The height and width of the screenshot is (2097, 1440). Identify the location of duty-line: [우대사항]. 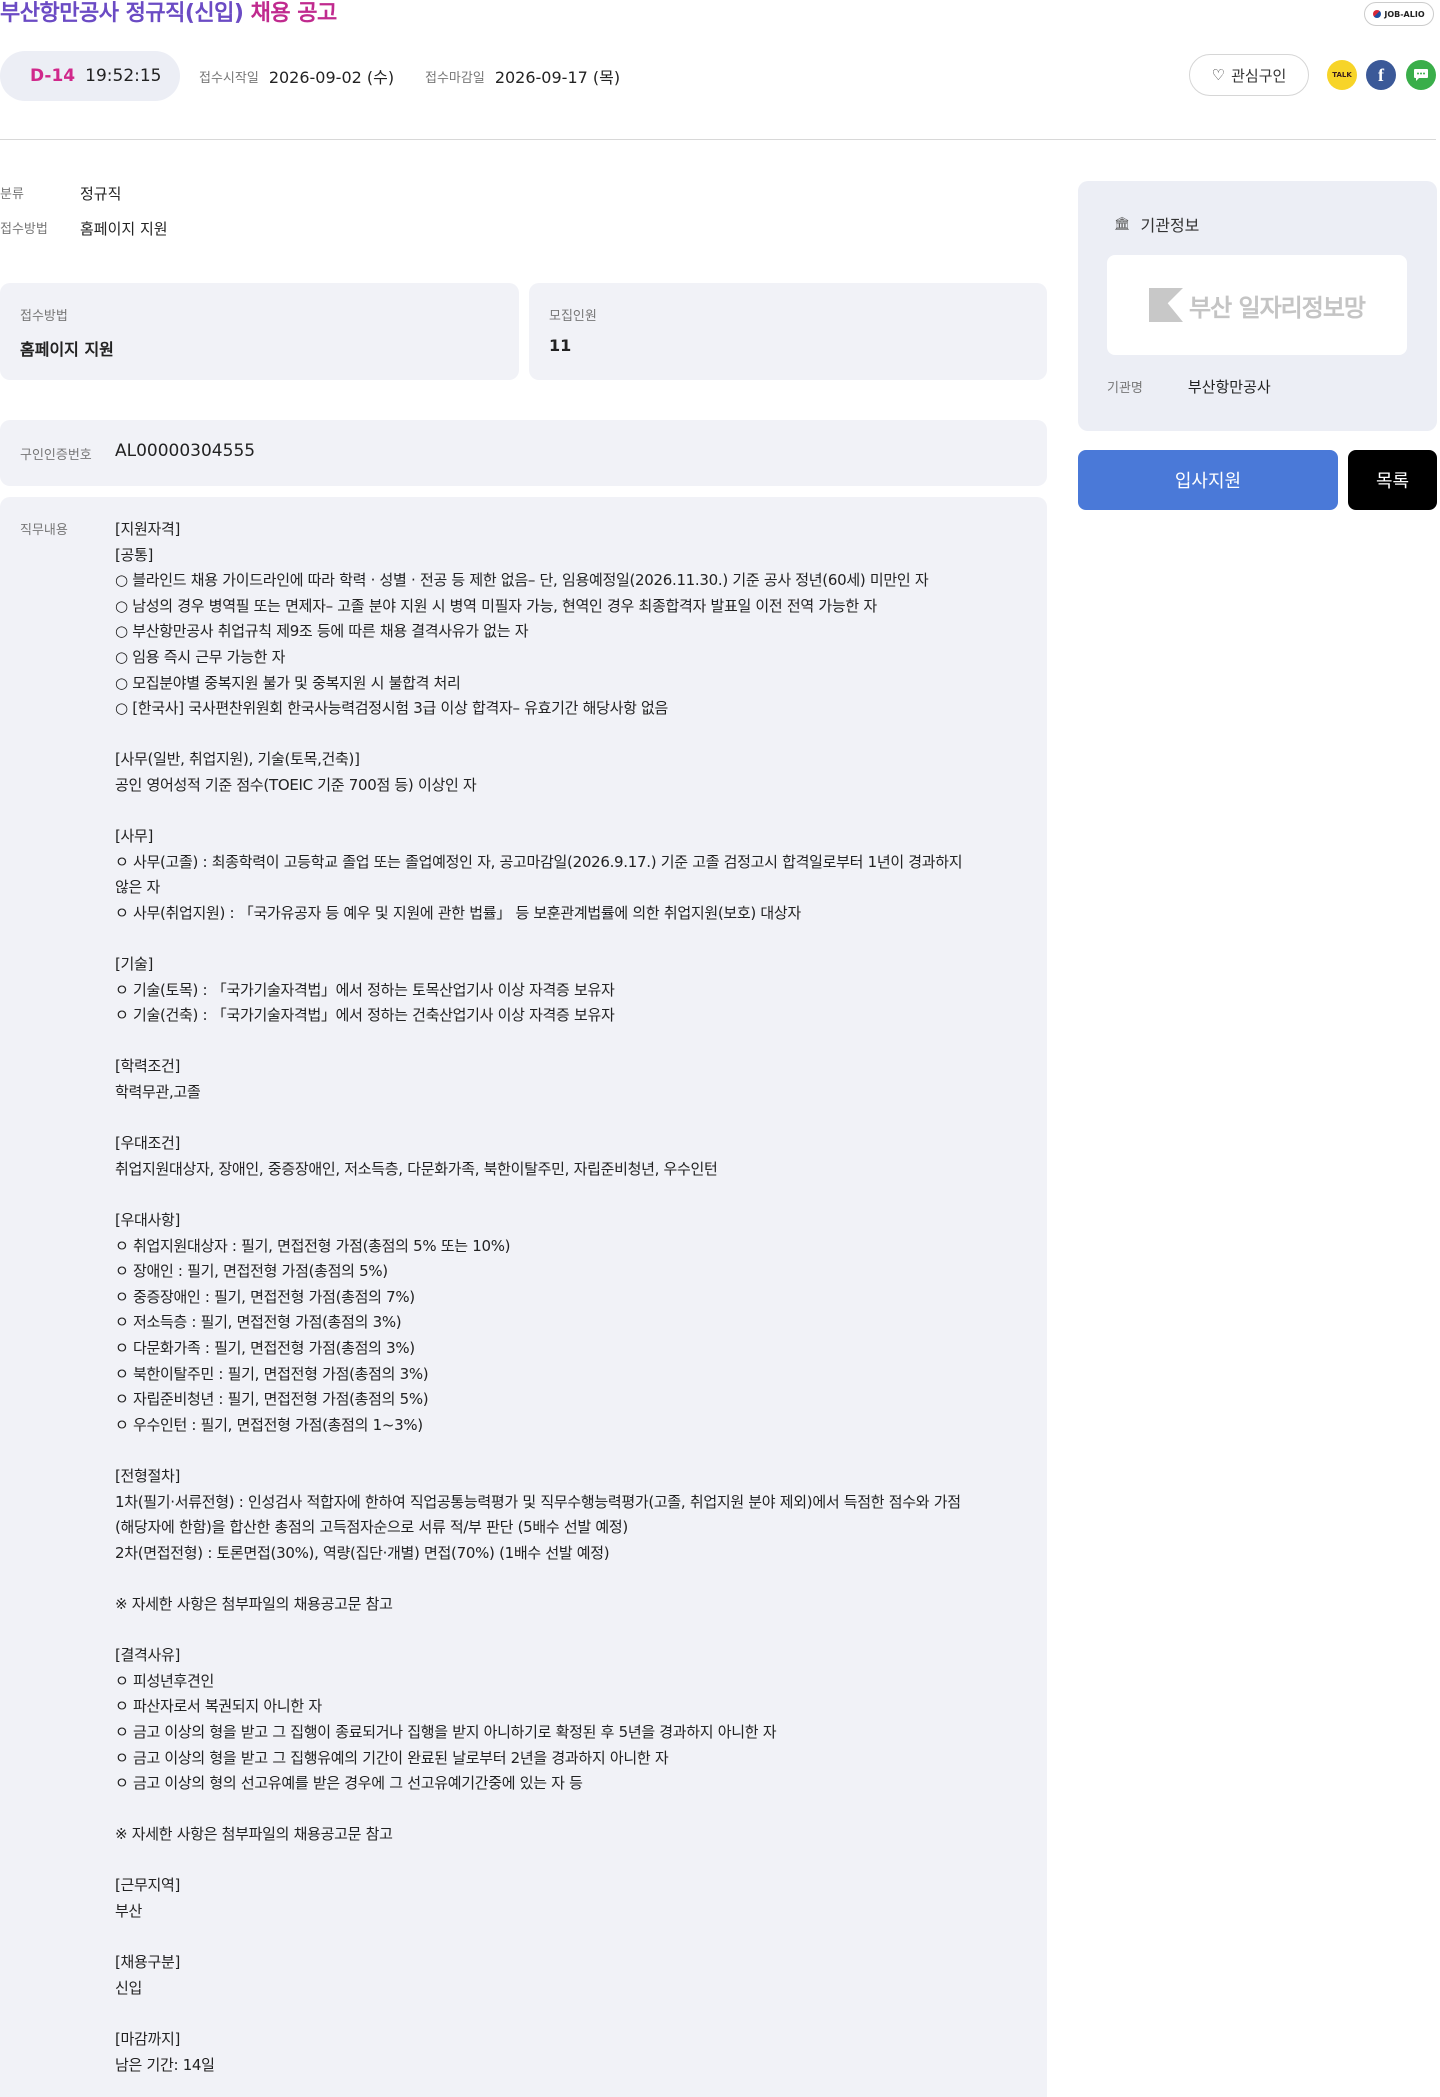
(148, 1220).